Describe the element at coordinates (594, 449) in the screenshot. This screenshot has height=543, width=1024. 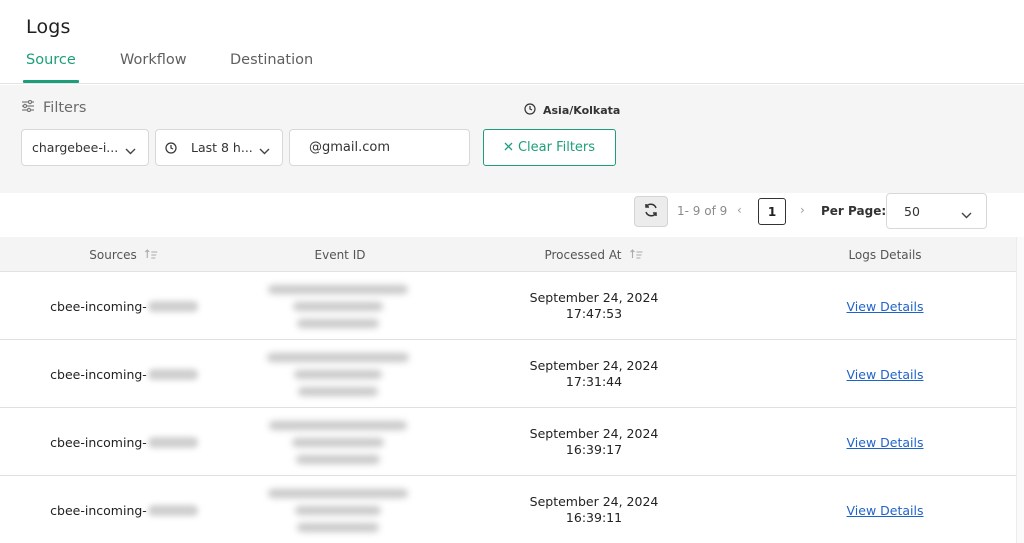
I see `processed-time: 16:39:17` at that location.